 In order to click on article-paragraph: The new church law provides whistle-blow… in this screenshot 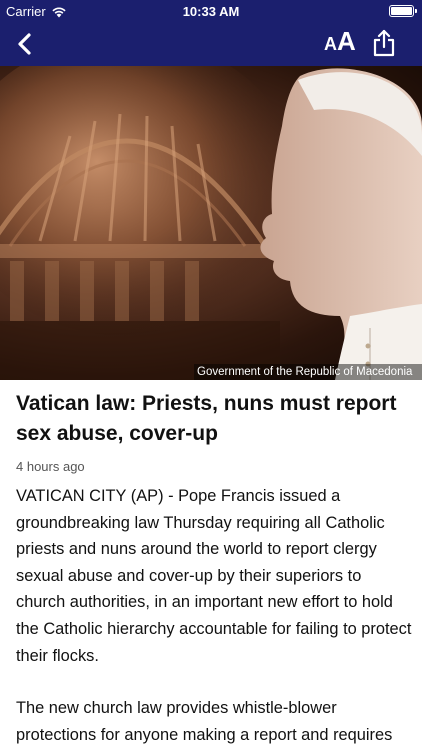, I will do `click(204, 721)`.